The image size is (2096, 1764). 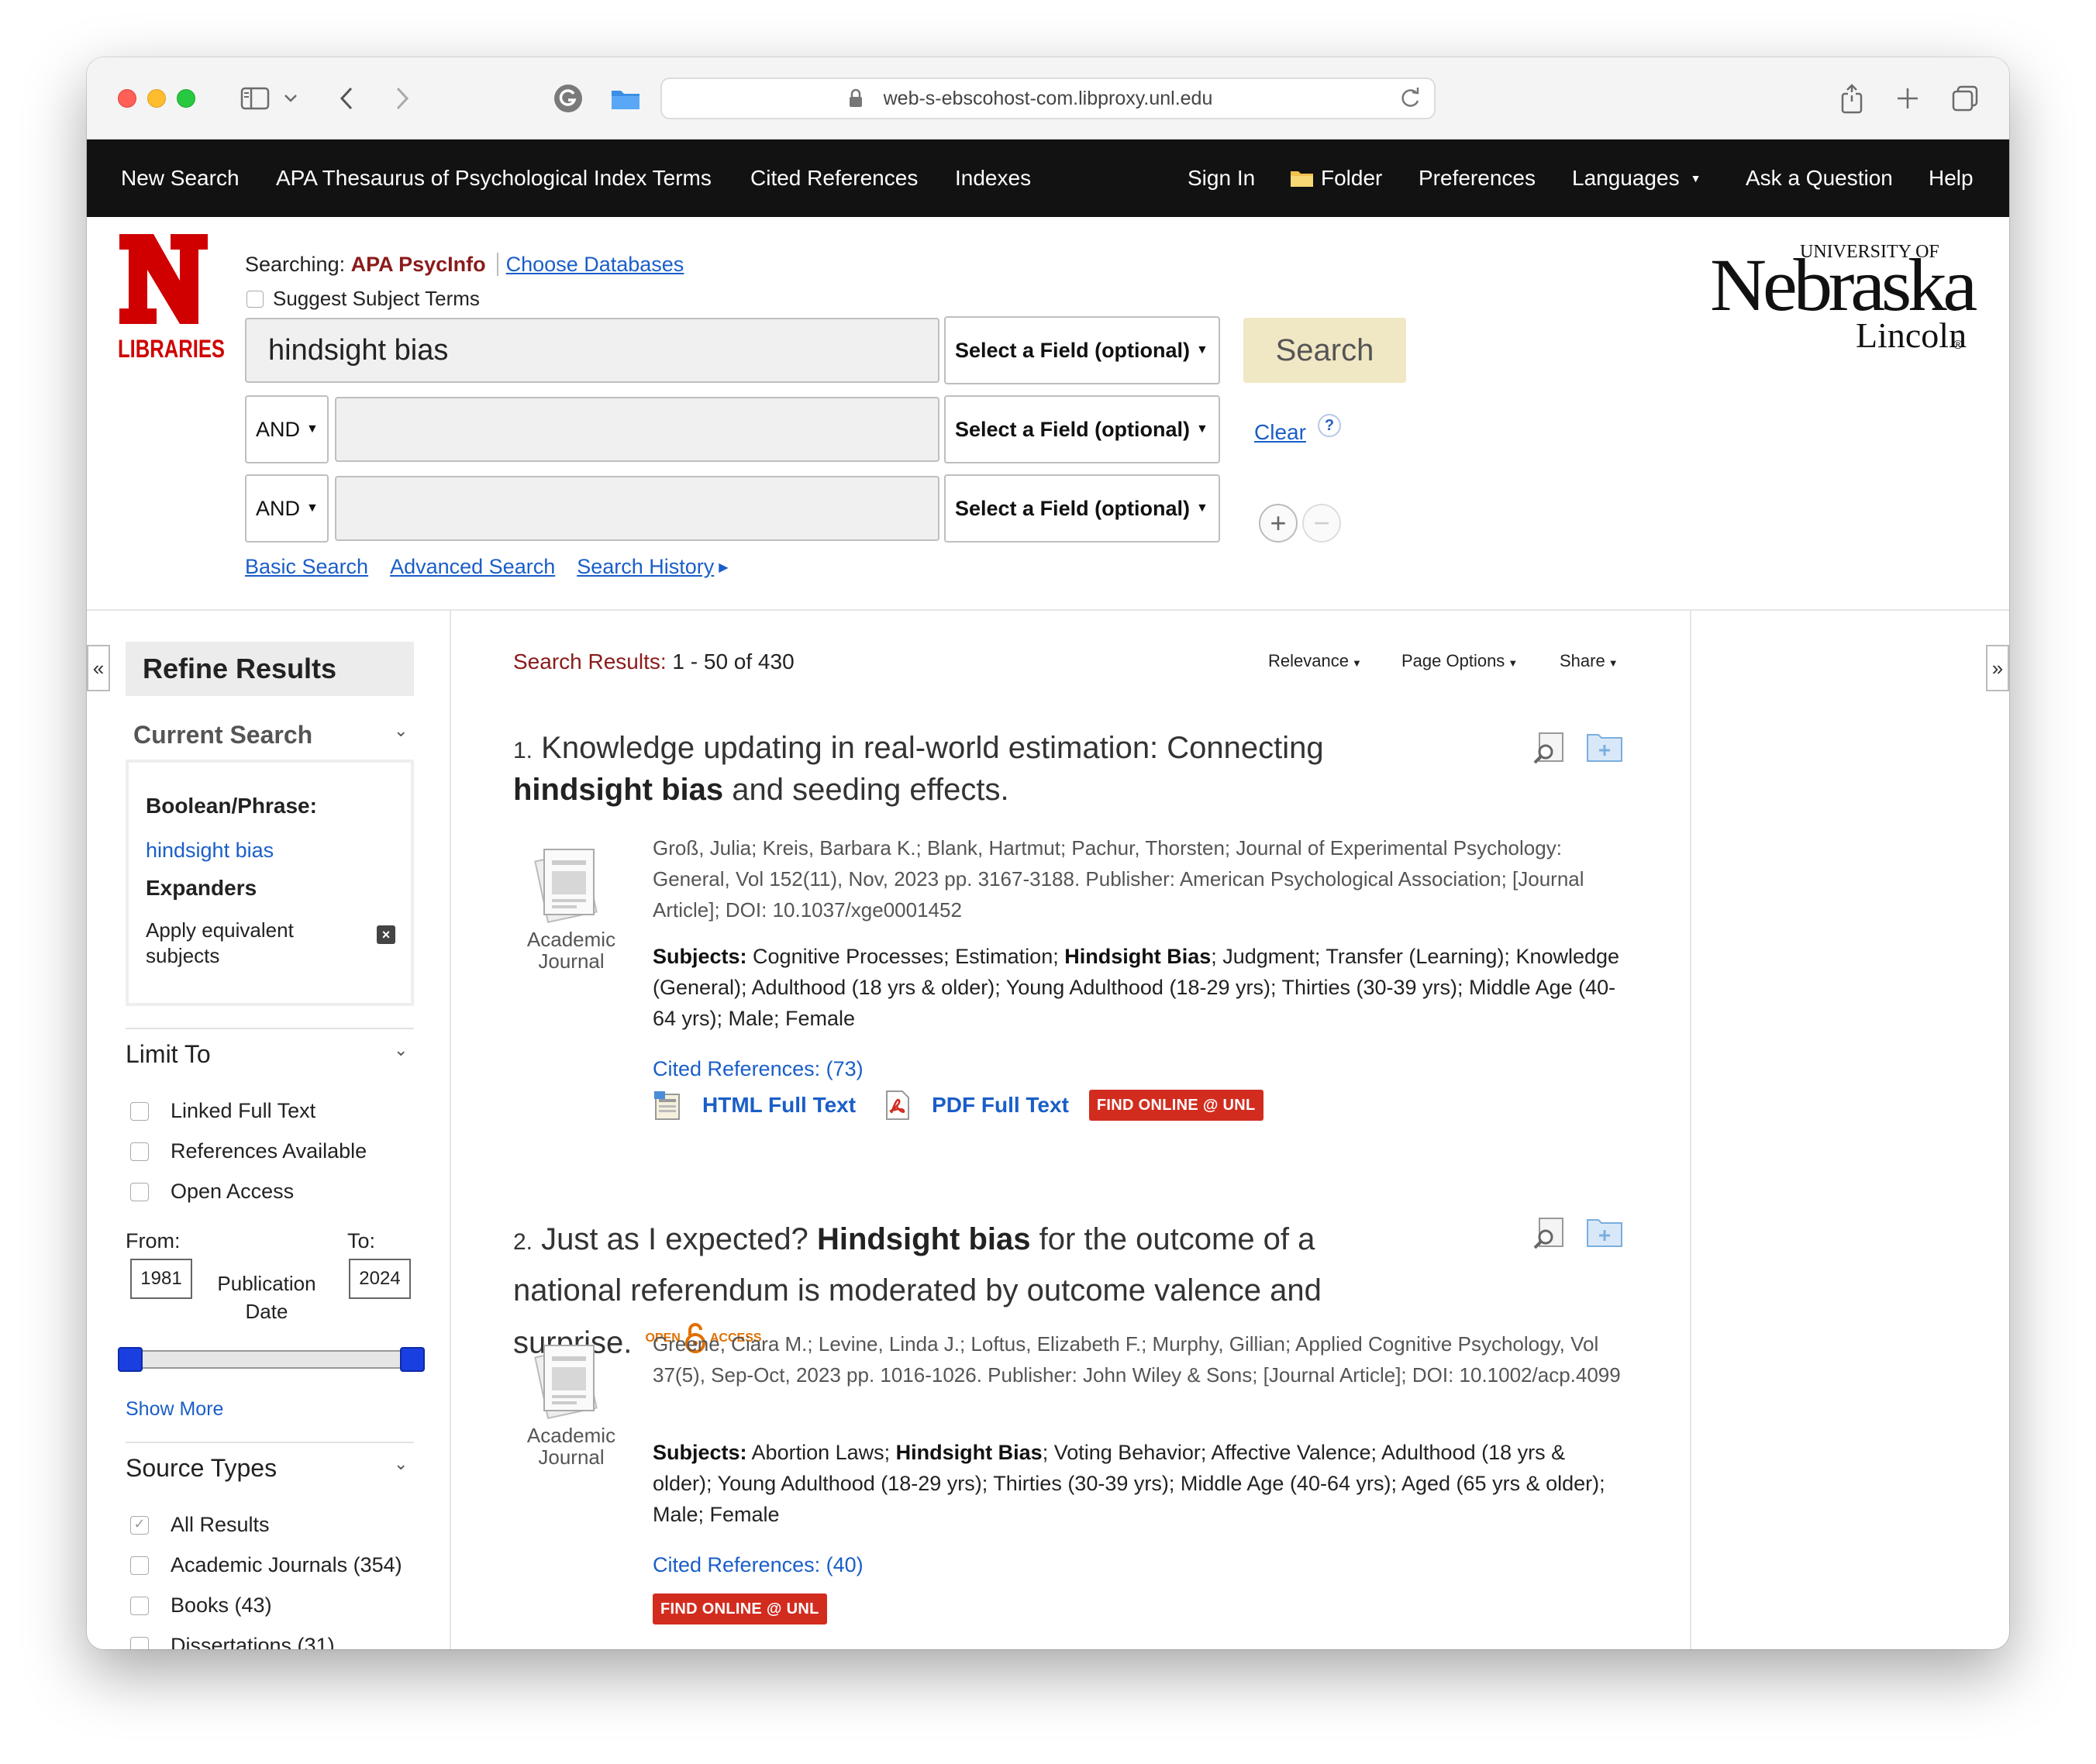 I want to click on chevron-down-icon, so click(x=291, y=98).